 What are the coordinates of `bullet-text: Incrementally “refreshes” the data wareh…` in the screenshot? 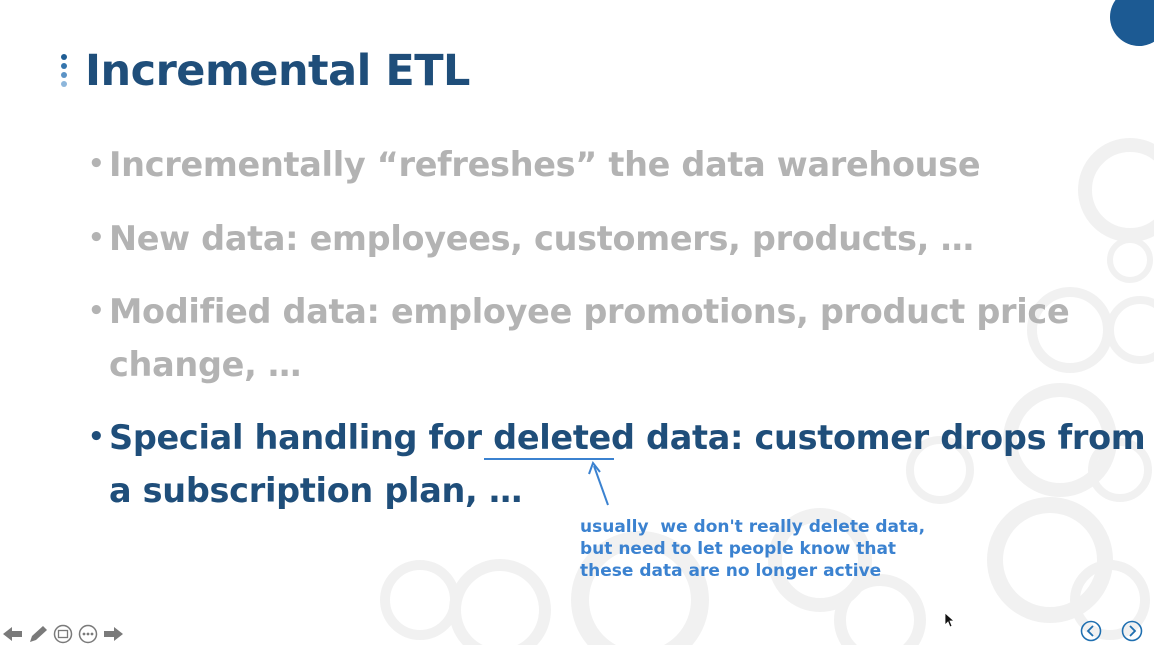 It's located at (545, 164).